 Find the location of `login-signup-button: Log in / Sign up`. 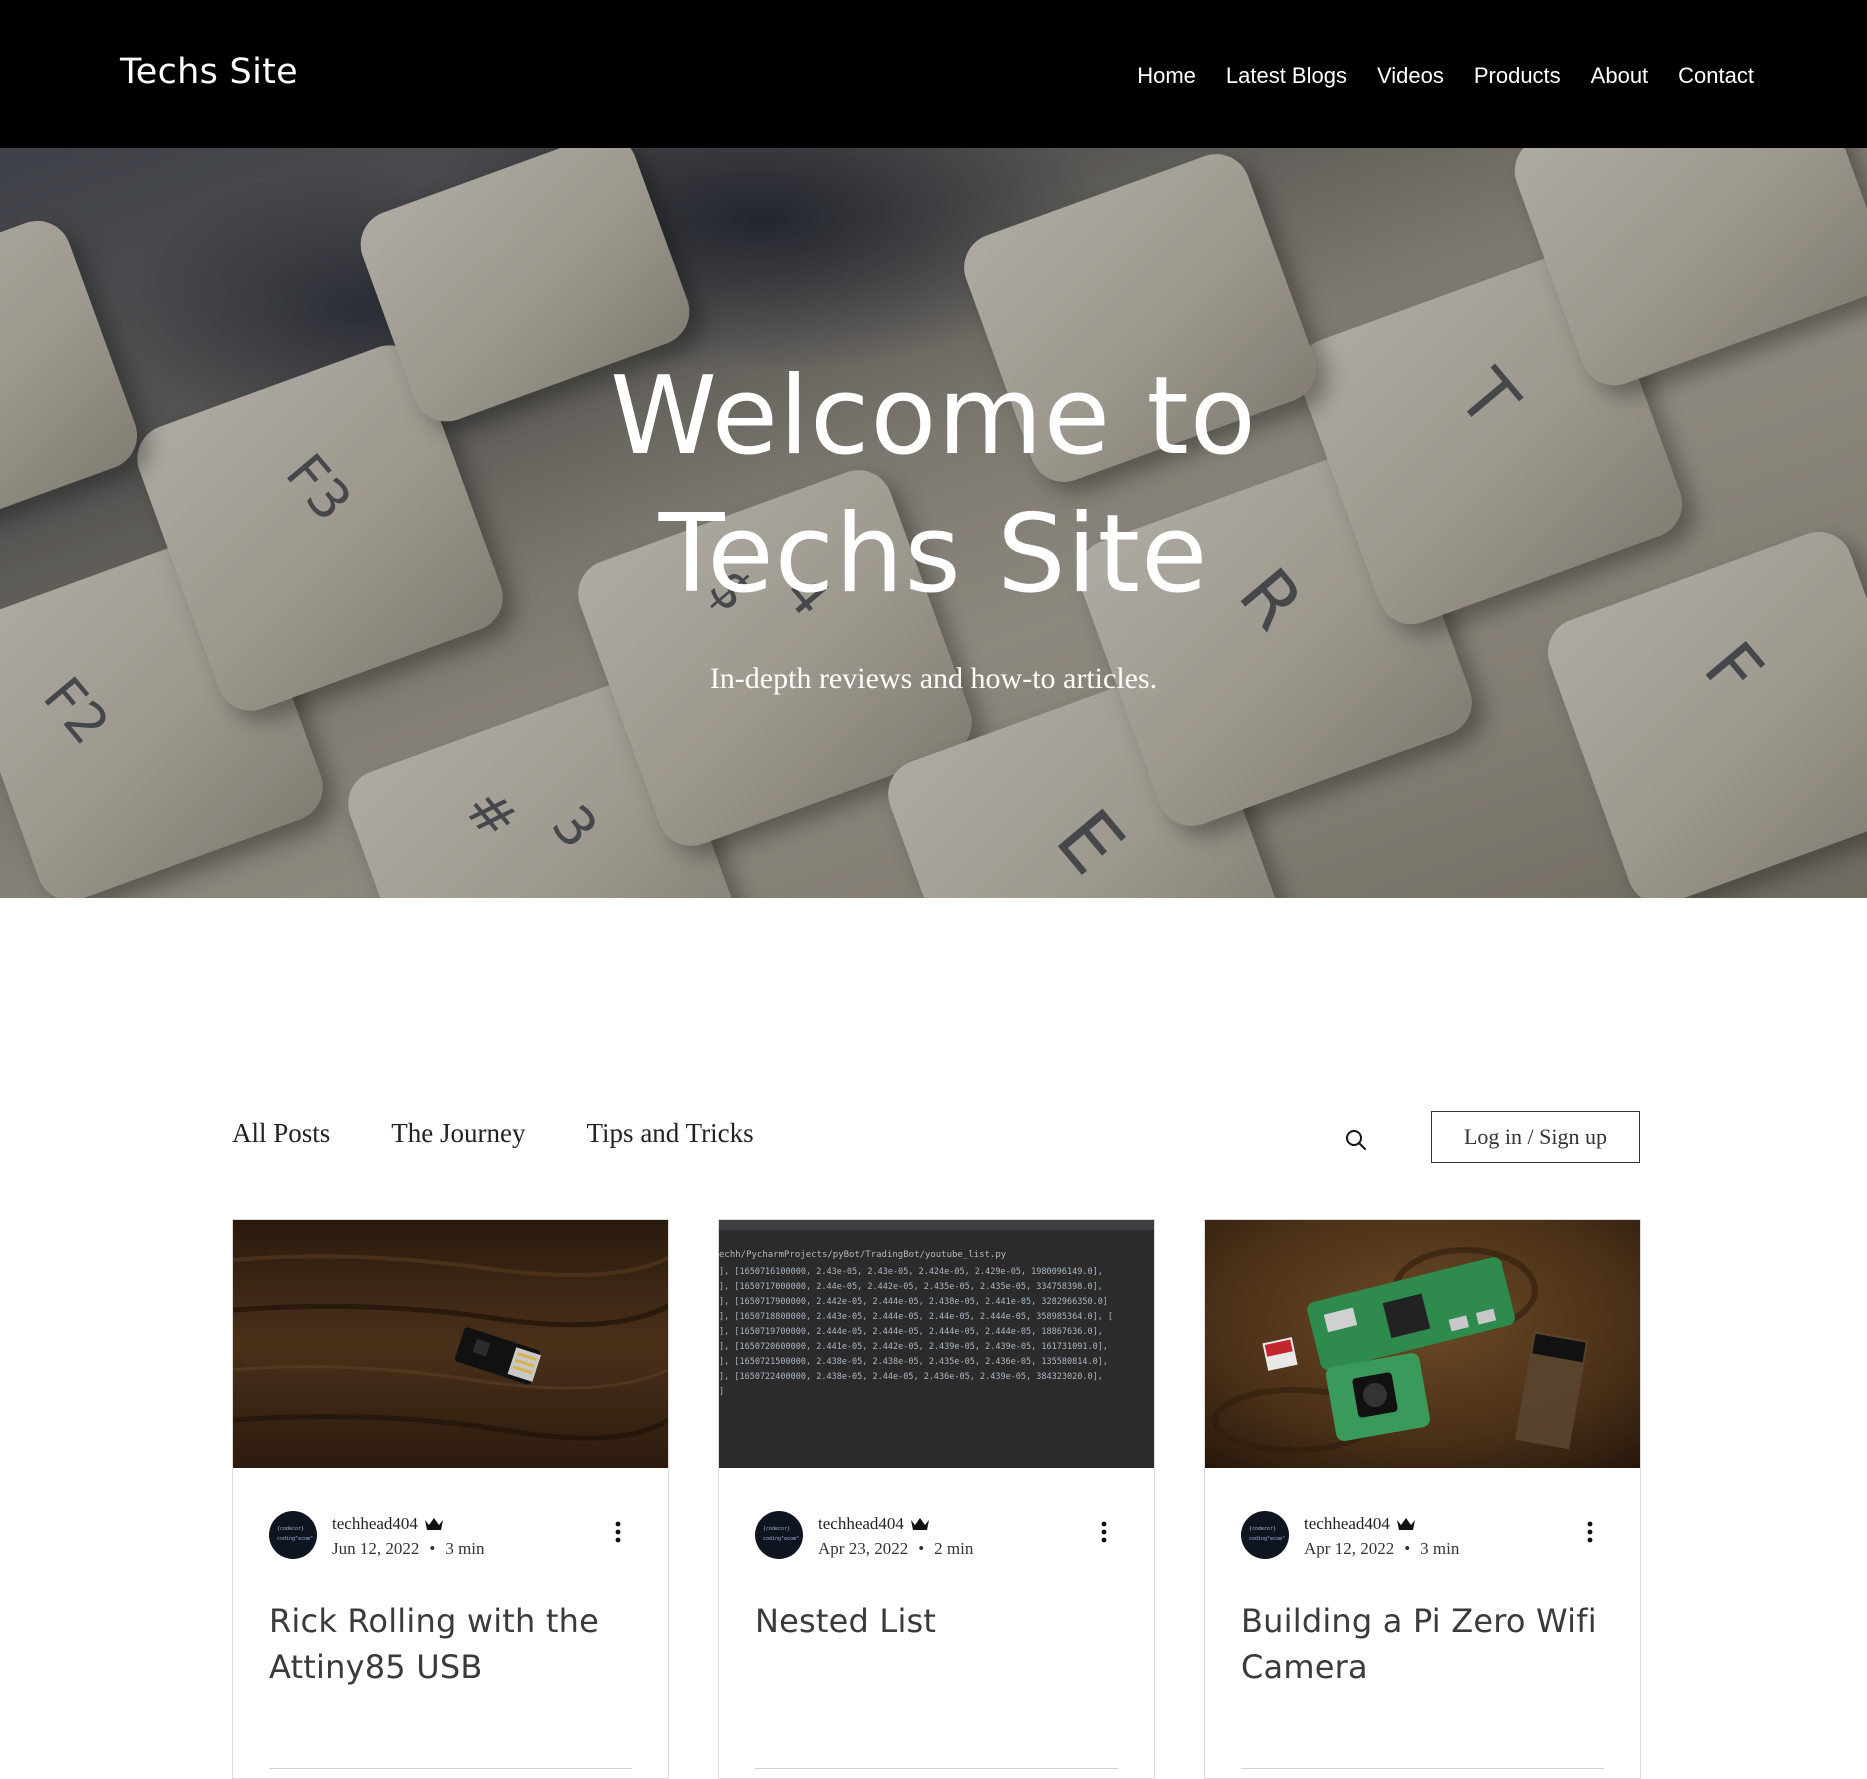

login-signup-button: Log in / Sign up is located at coordinates (1535, 1137).